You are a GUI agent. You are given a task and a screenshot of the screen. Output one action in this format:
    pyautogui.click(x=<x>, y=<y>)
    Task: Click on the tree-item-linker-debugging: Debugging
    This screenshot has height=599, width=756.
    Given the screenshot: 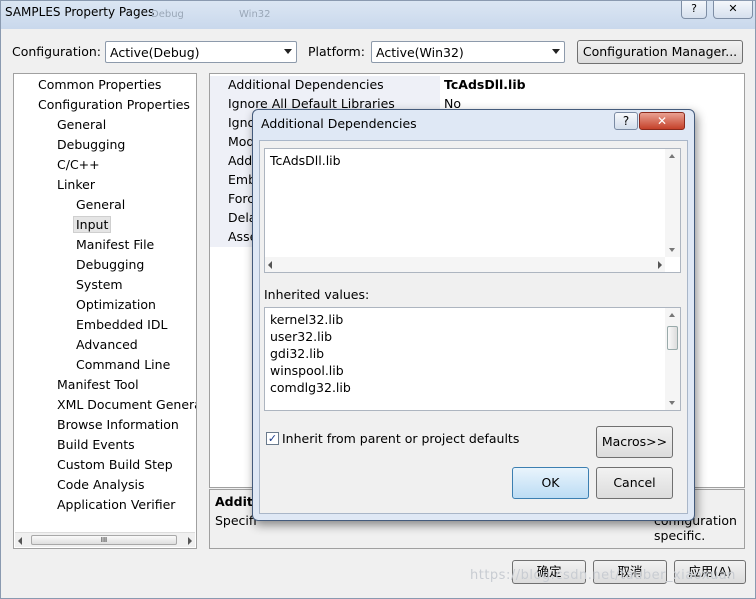 What is the action you would take?
    pyautogui.click(x=110, y=264)
    